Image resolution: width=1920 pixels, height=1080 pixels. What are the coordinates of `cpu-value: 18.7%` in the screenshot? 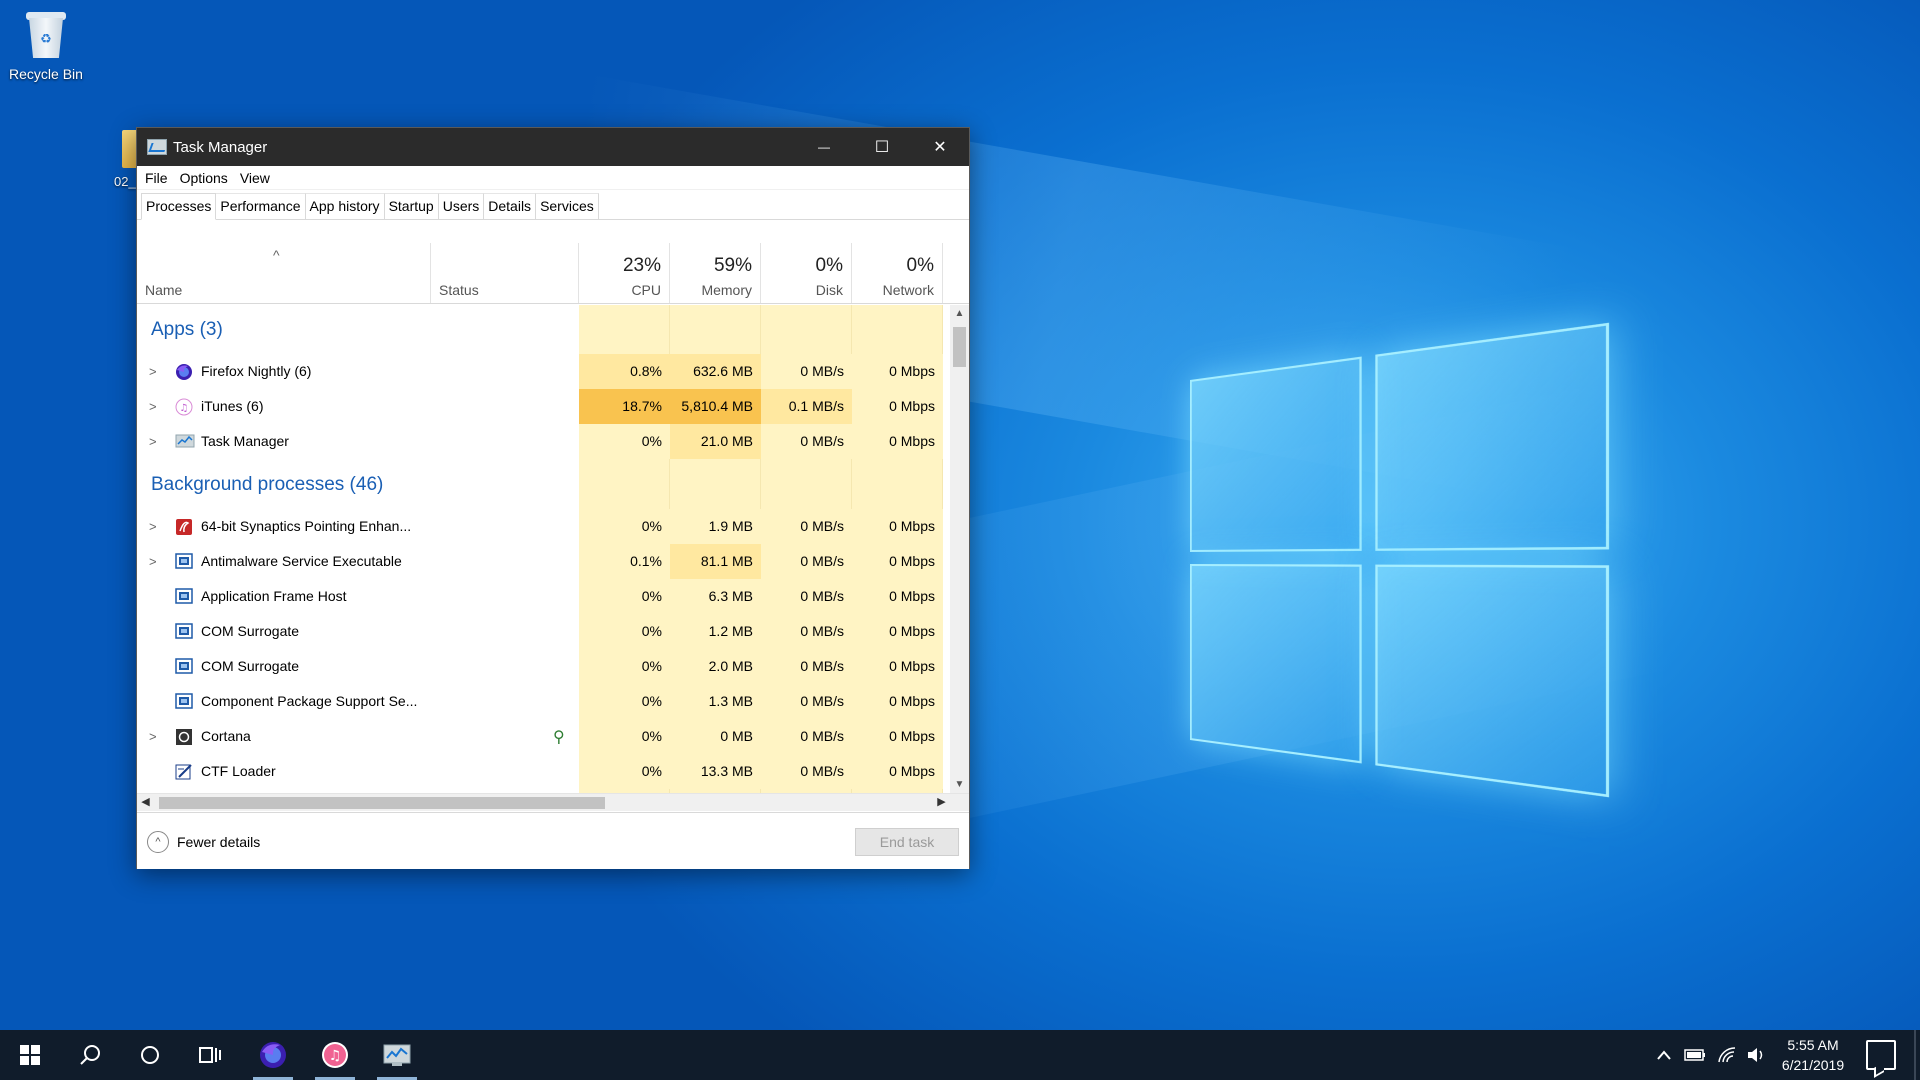 It's located at (624, 406).